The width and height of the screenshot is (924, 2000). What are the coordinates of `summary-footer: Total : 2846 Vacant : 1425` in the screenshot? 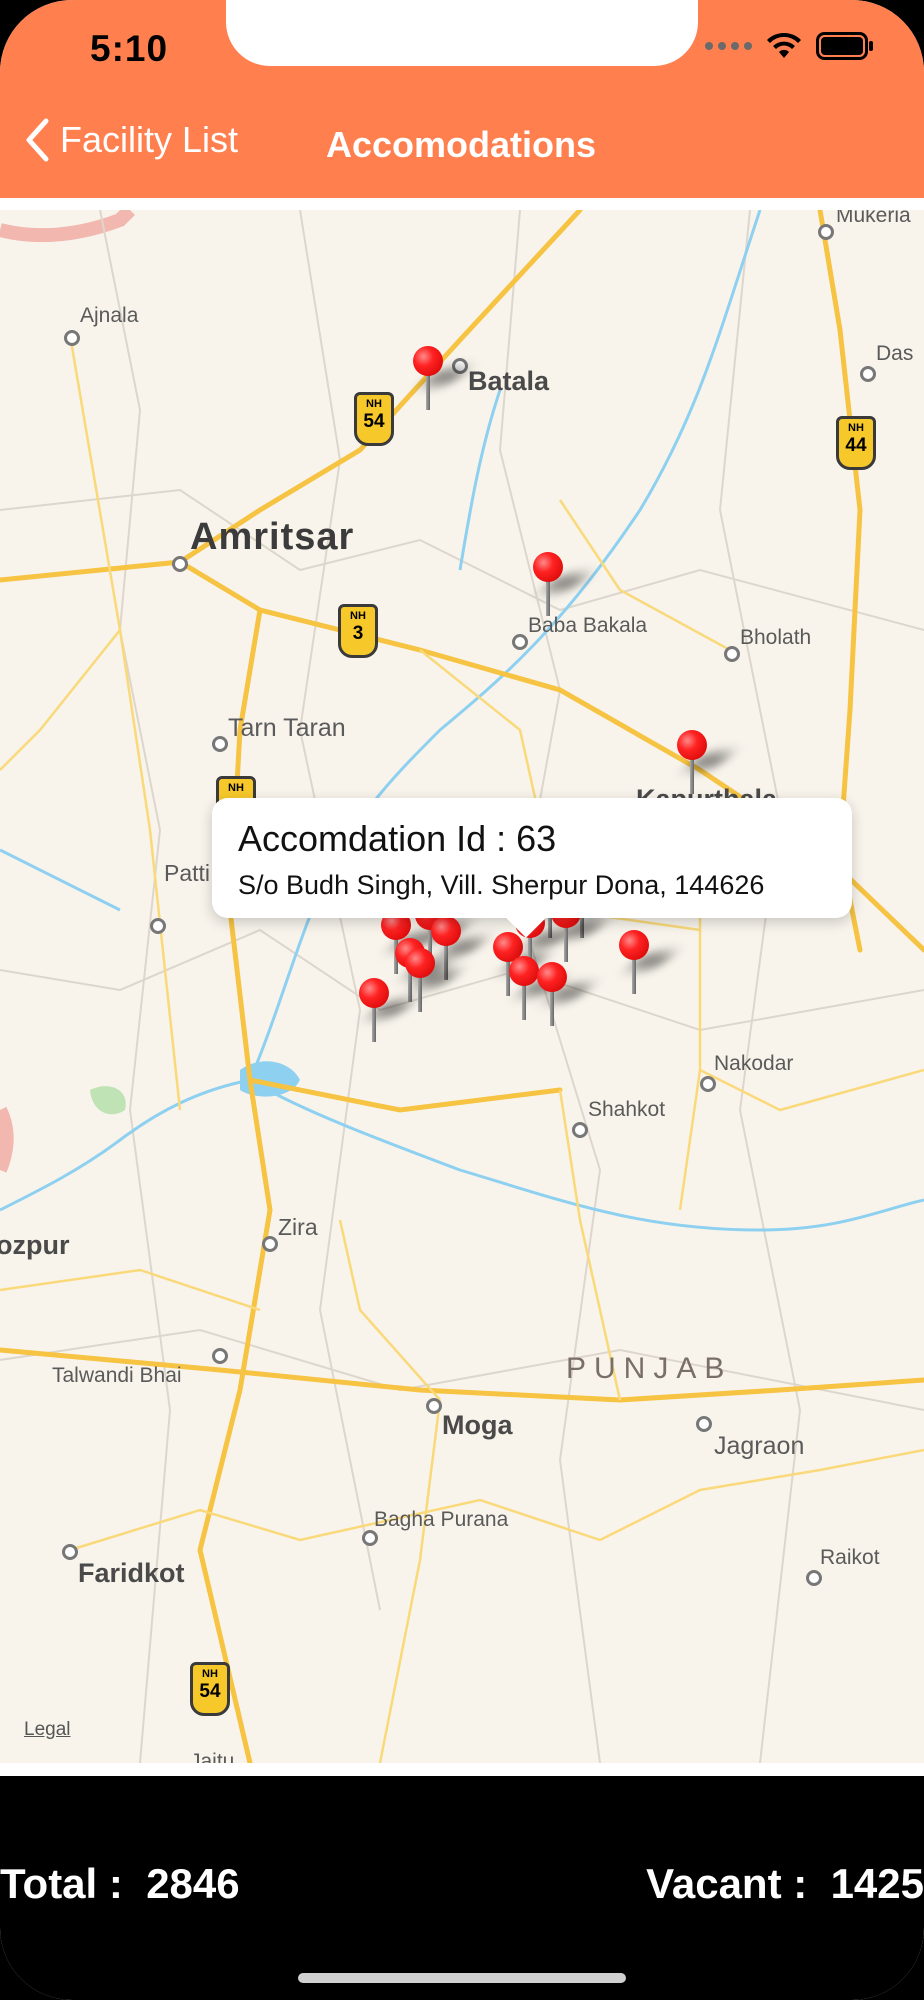 It's located at (462, 1888).